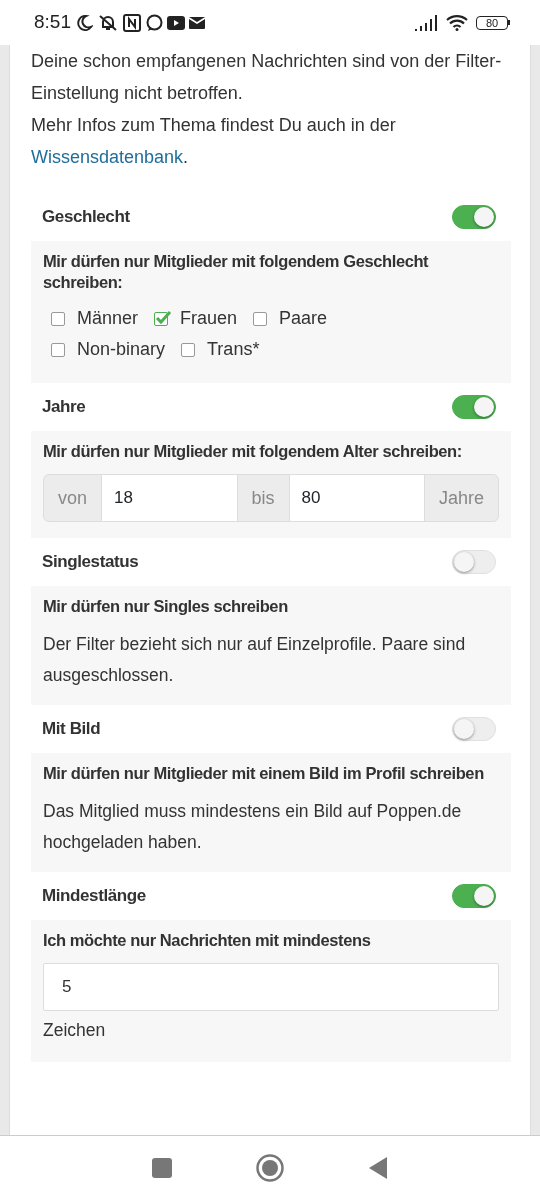  I want to click on section-title: Mindestlänge, so click(94, 896).